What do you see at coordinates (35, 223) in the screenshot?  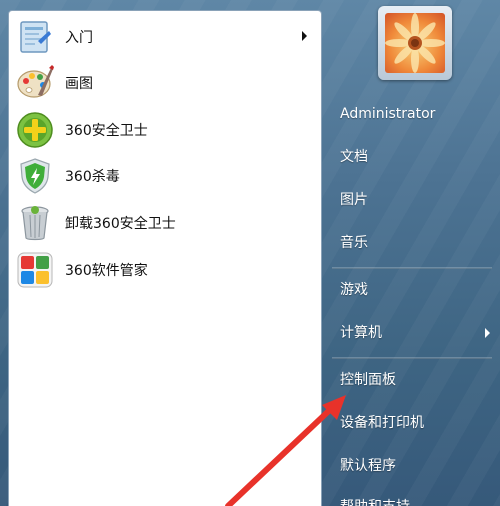 I see `uninstall-trash-icon` at bounding box center [35, 223].